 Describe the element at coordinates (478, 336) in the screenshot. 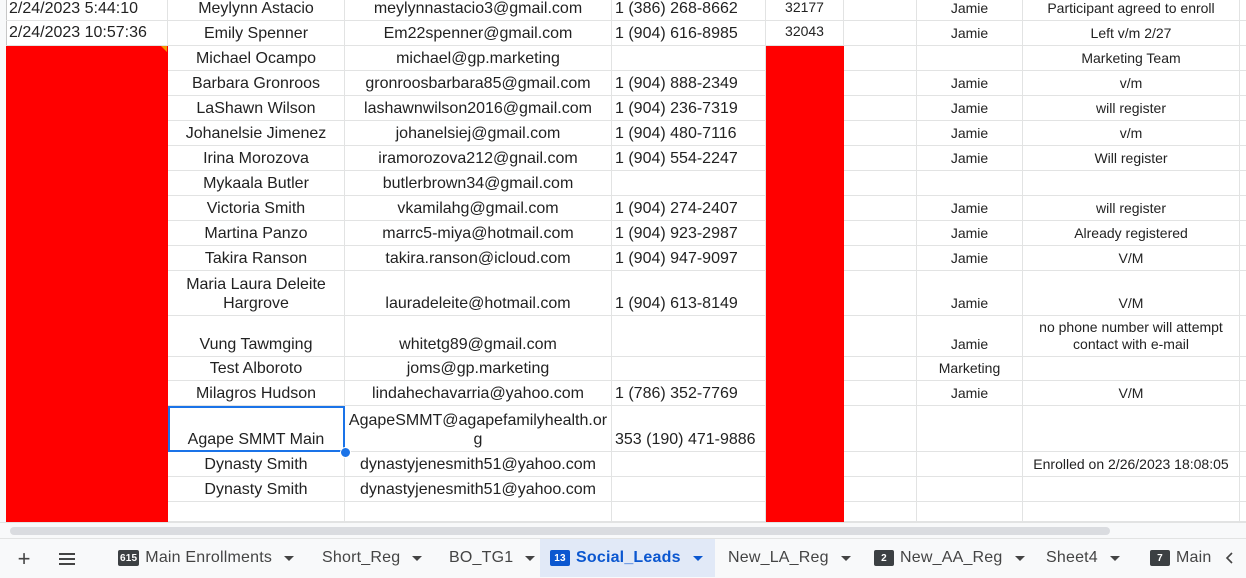

I see `cell-email: whitetg89@gmail.com` at that location.